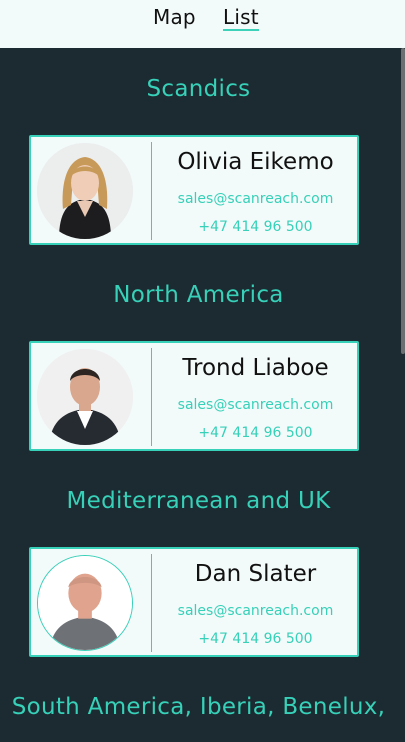 This screenshot has width=405, height=742. I want to click on scrollbar-thumb, so click(403, 201).